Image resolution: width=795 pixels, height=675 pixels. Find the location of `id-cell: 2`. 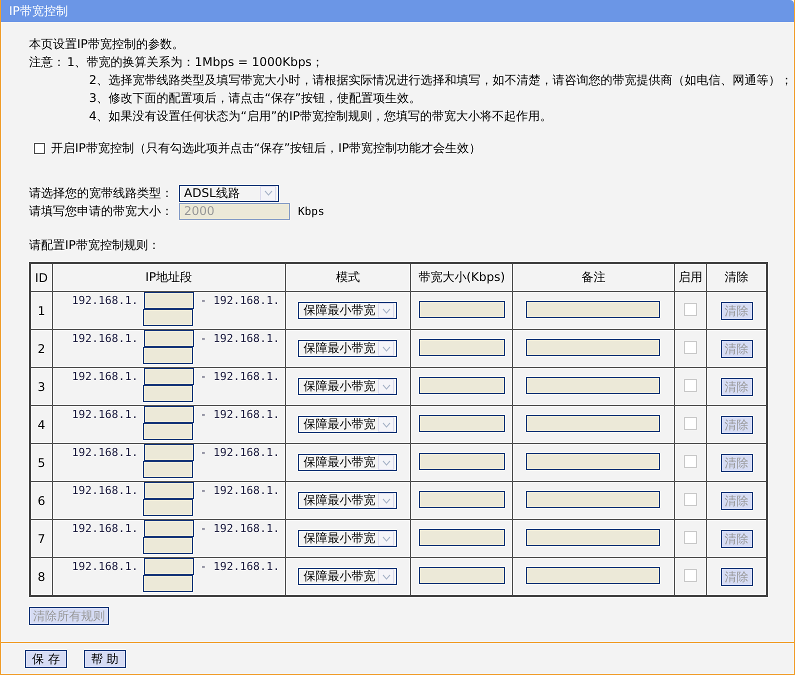

id-cell: 2 is located at coordinates (41, 349).